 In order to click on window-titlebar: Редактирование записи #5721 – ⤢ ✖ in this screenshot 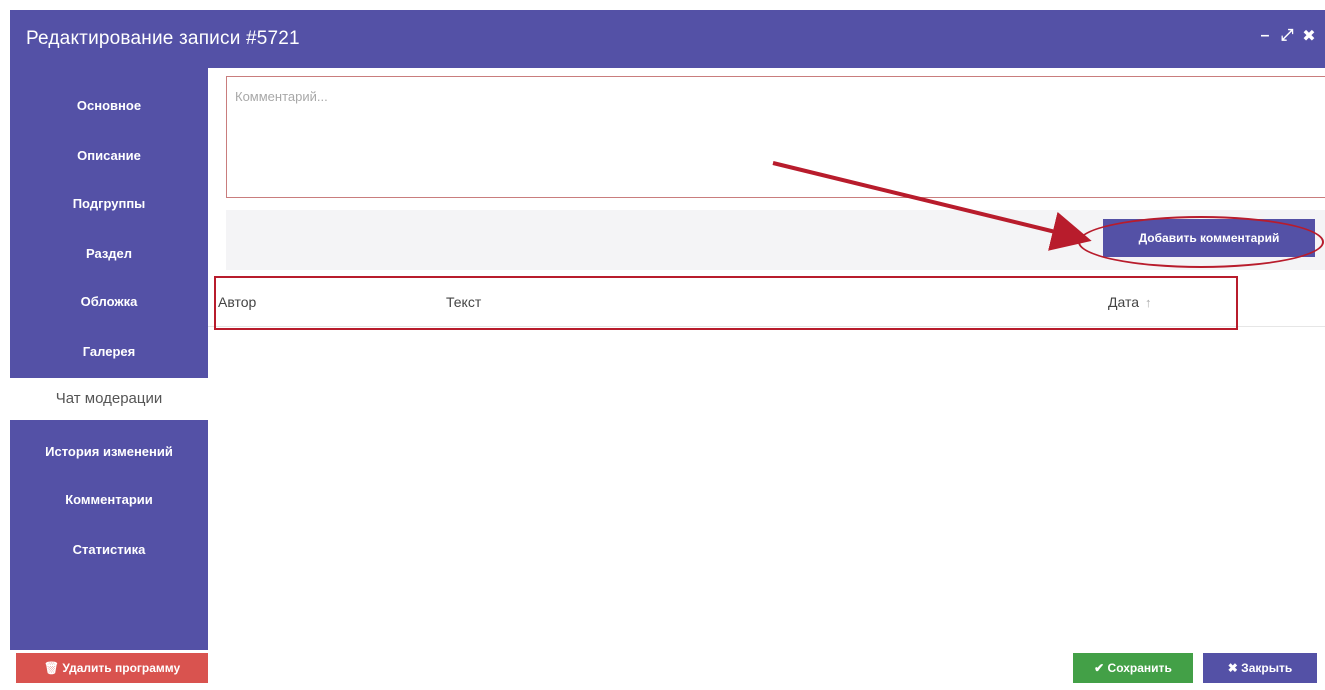, I will do `click(667, 39)`.